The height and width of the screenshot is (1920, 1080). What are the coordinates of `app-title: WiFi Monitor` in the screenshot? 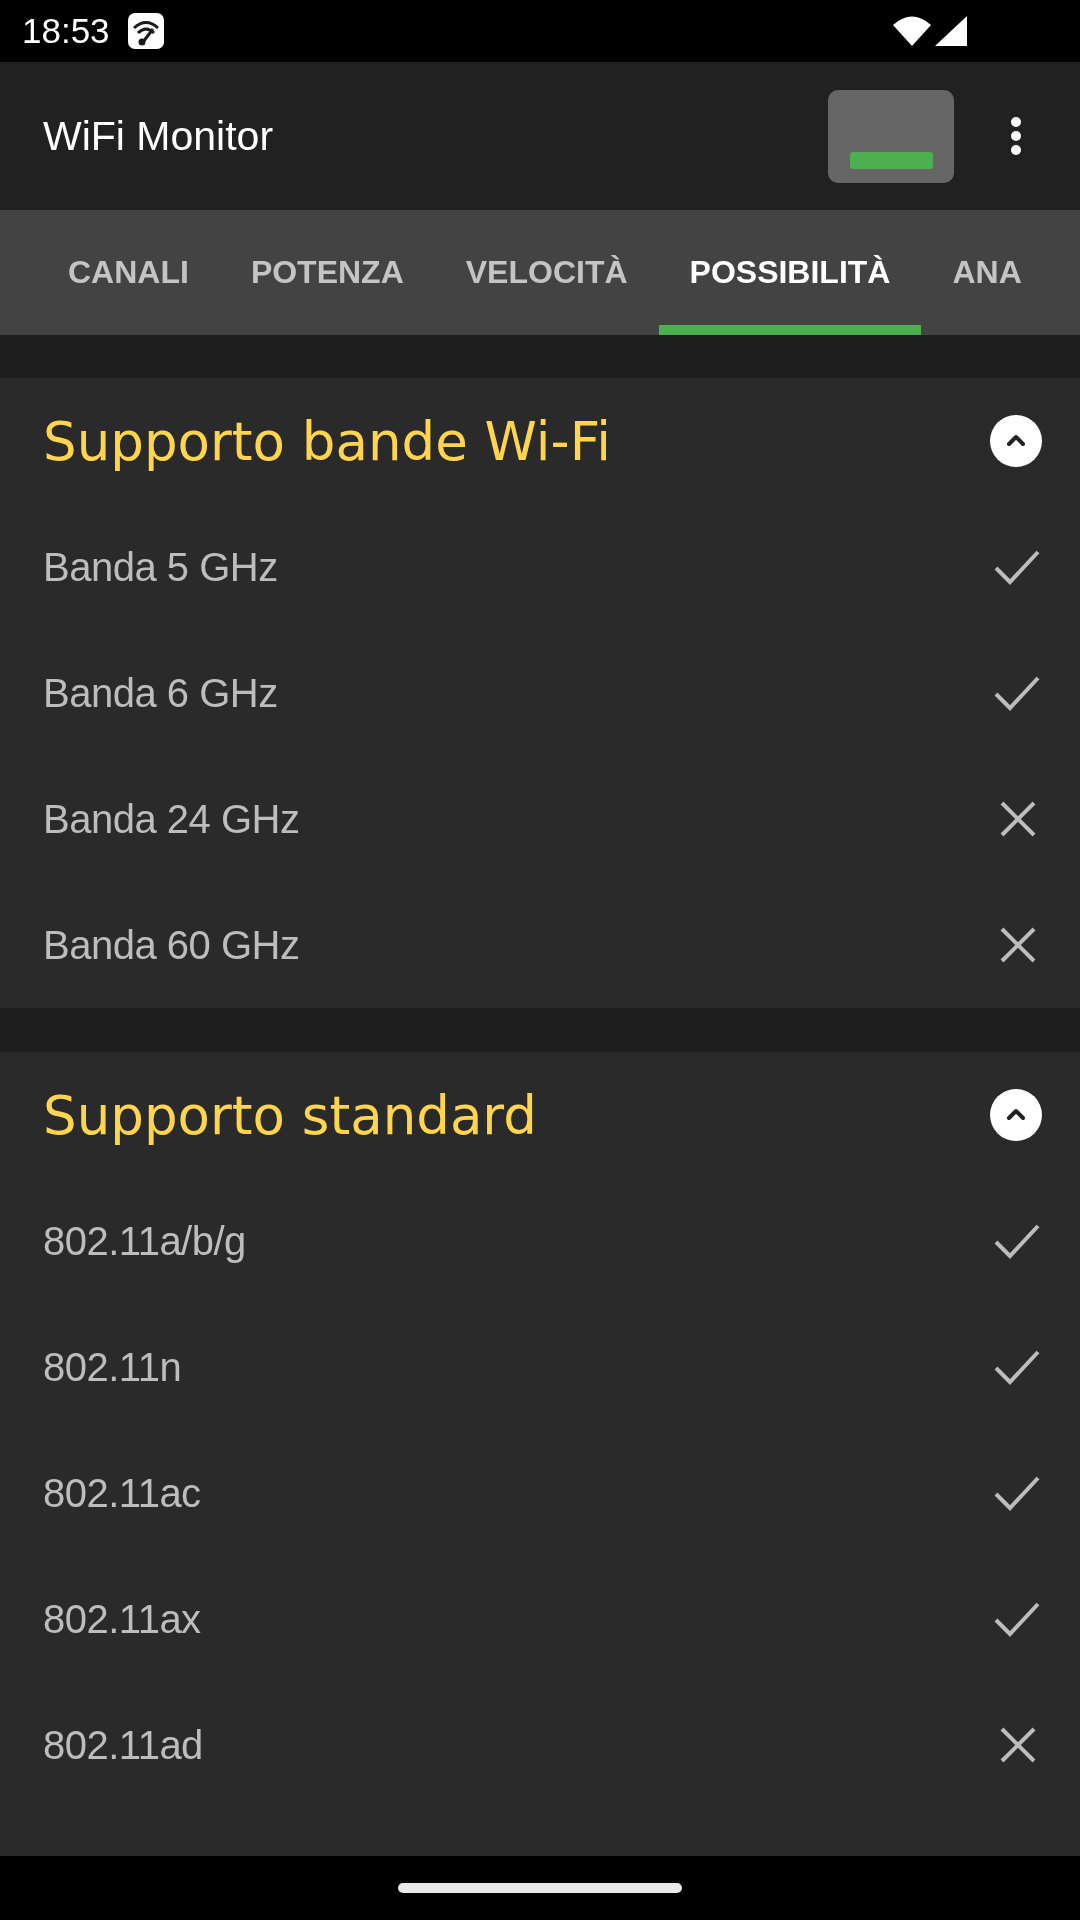 It's located at (159, 136).